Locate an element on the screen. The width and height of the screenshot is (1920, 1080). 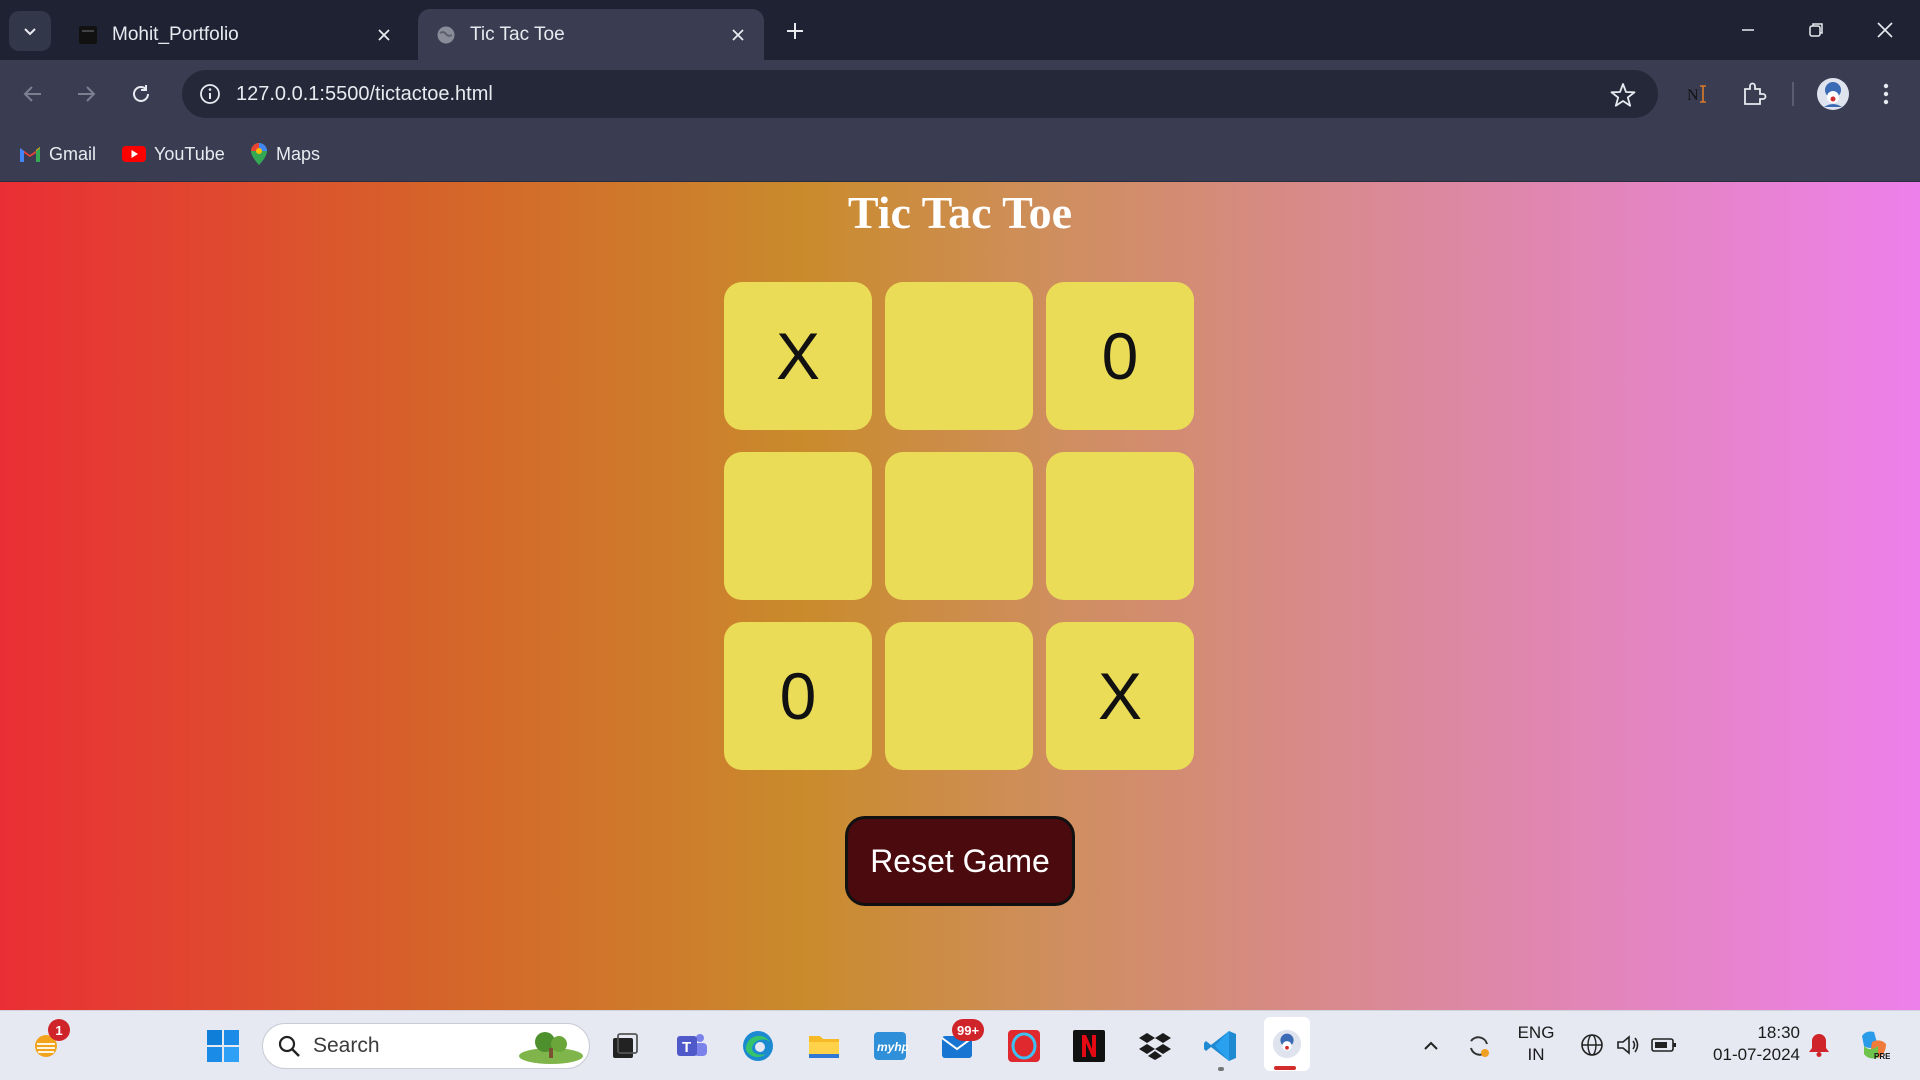
reload-icon is located at coordinates (141, 93).